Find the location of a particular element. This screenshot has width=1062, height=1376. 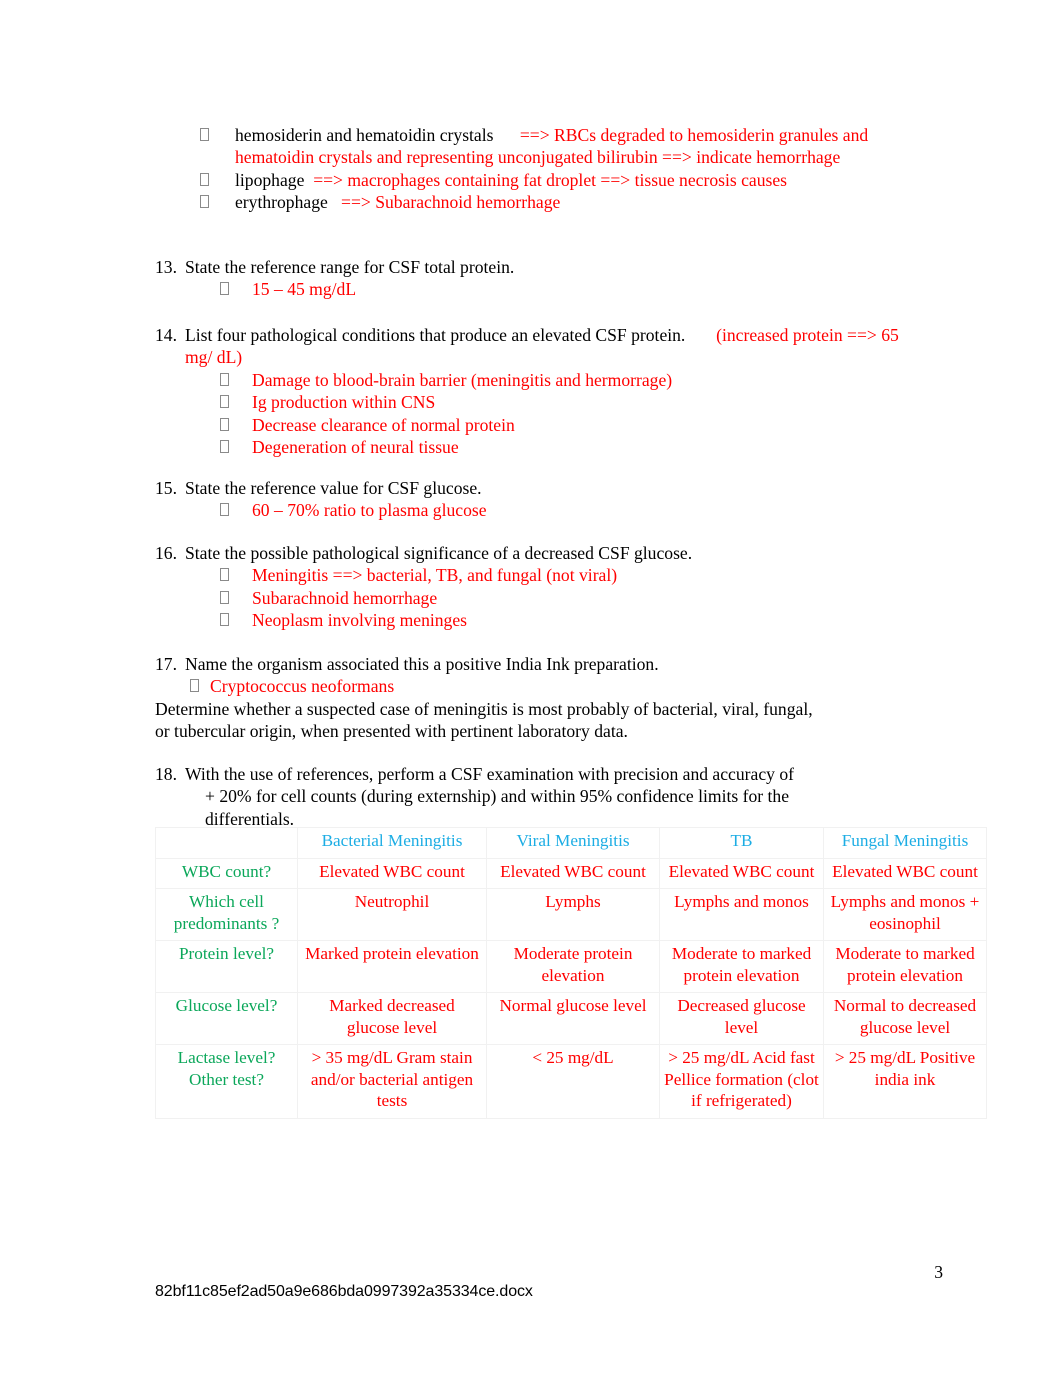

column-header-fungal: Fungal Meningitis is located at coordinates (905, 843).